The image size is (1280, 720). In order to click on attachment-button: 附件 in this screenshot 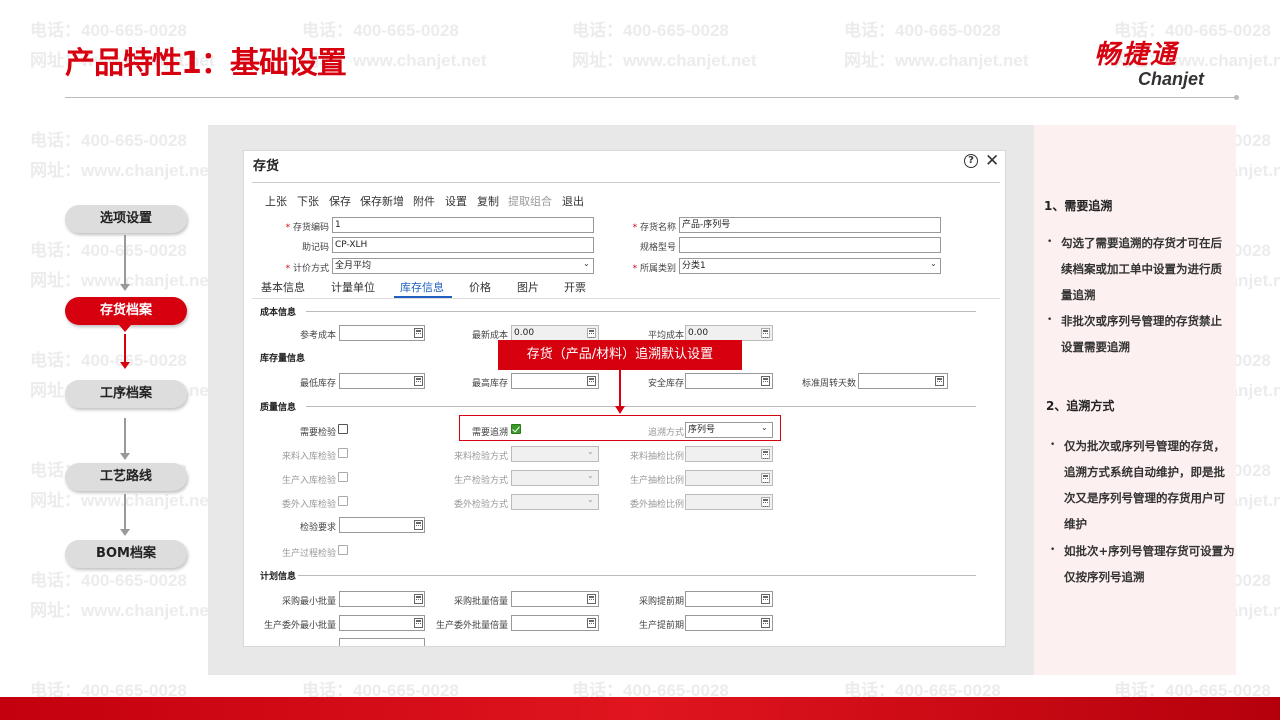, I will do `click(424, 201)`.